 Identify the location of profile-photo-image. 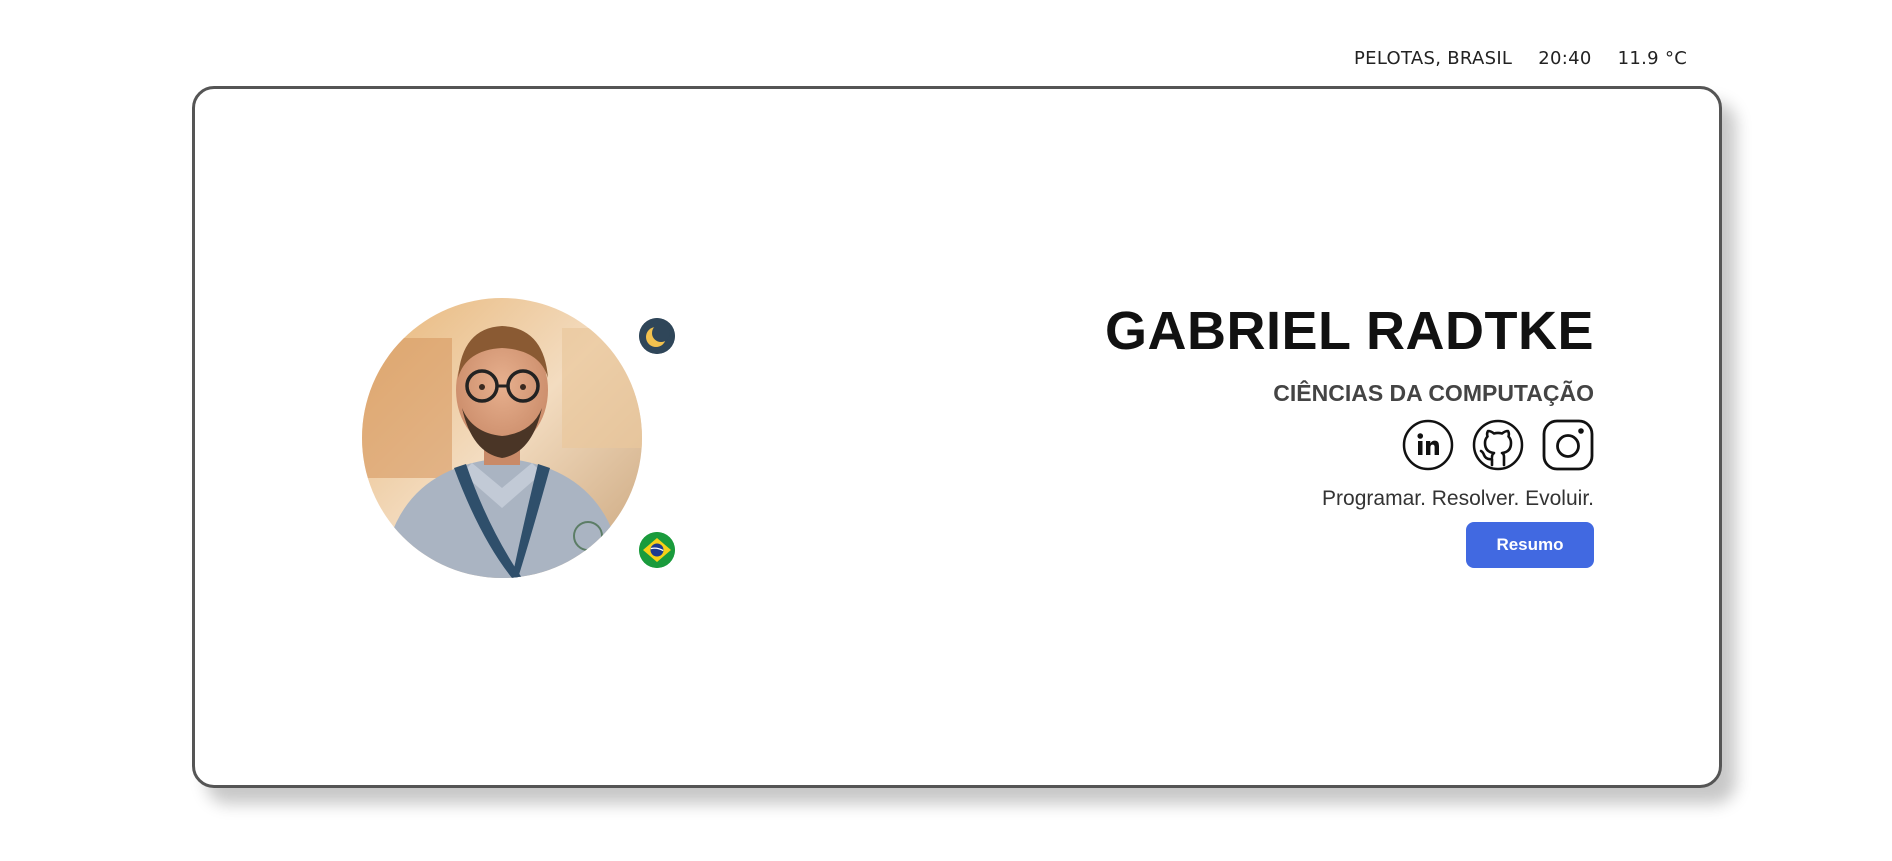
(502, 438).